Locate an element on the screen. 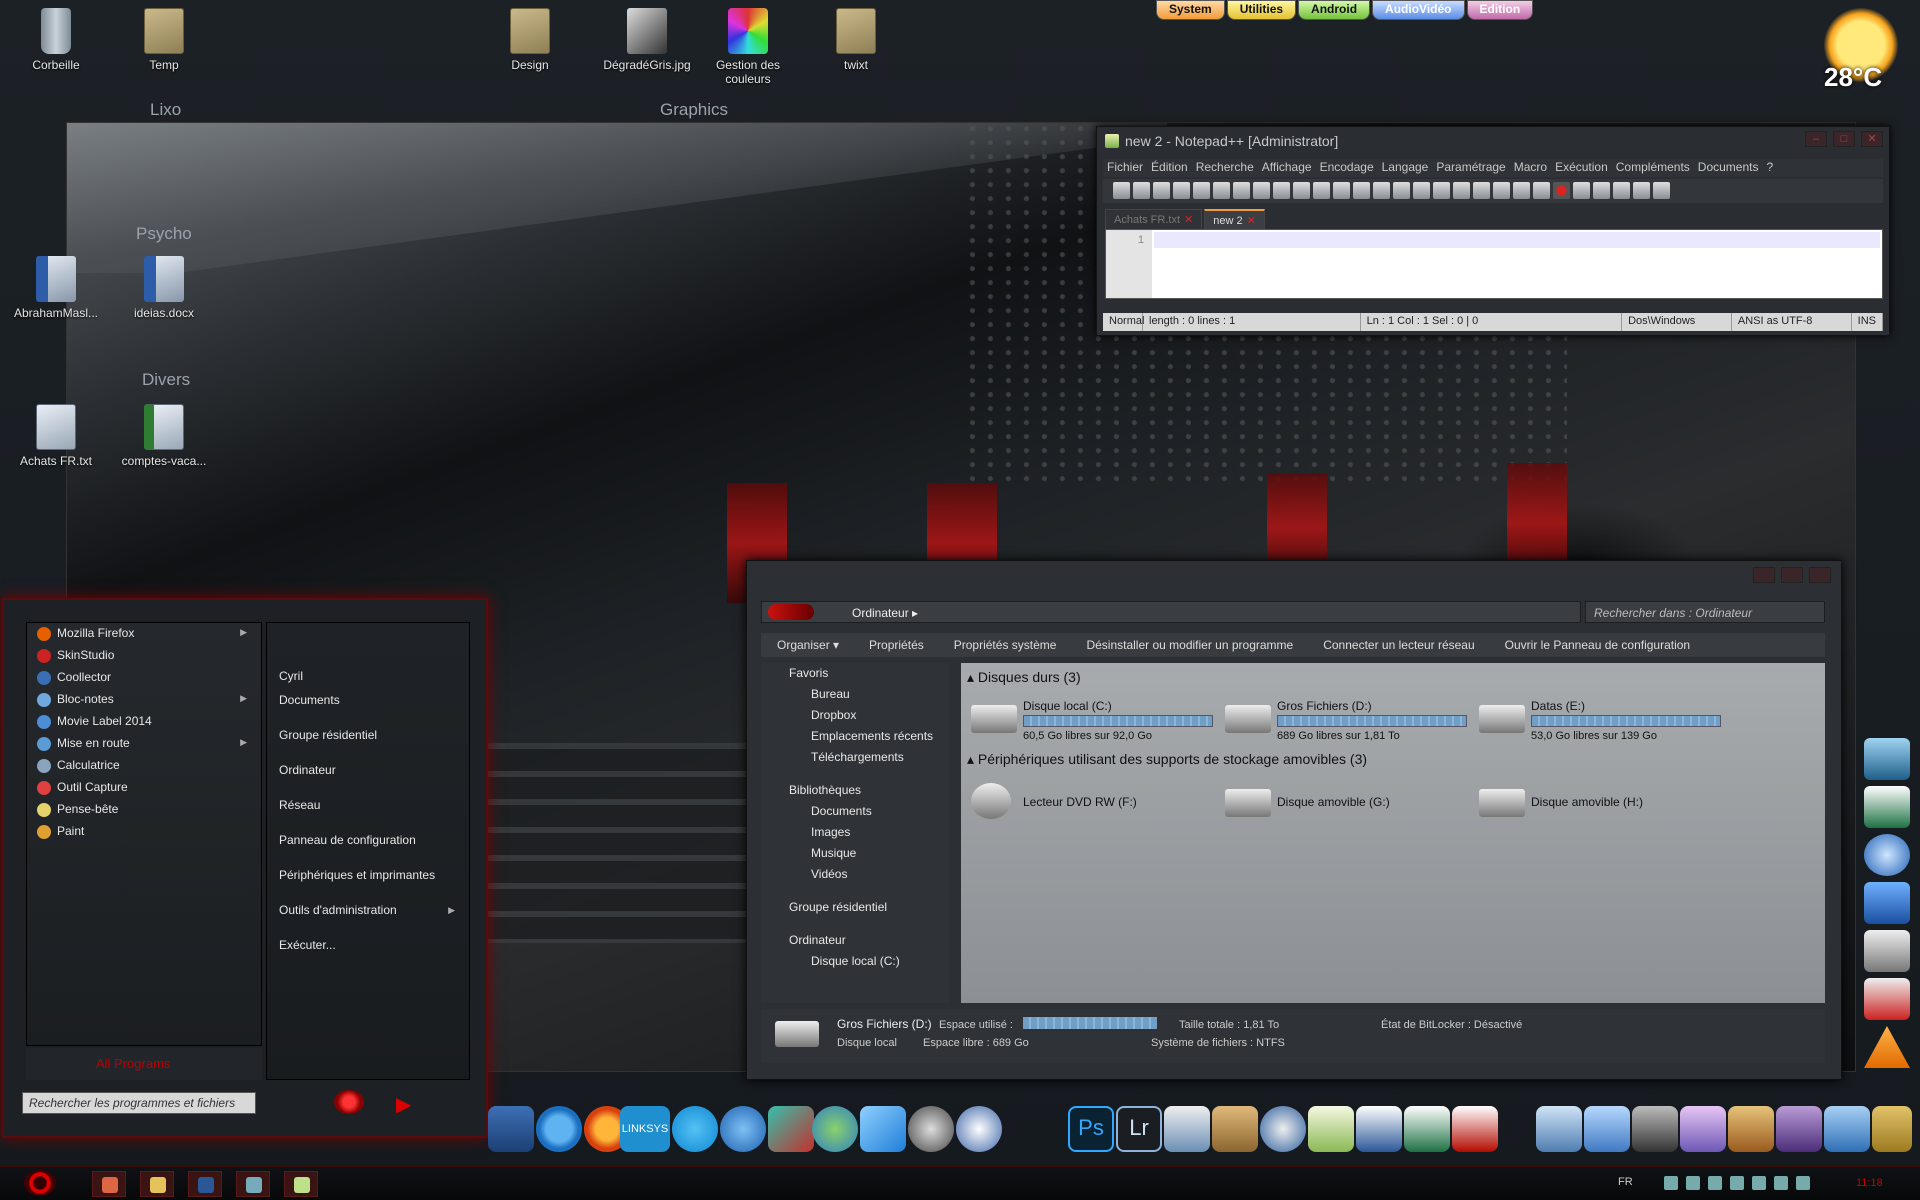 This screenshot has width=1920, height=1200. nav-favorites: Favoris is located at coordinates (855, 673).